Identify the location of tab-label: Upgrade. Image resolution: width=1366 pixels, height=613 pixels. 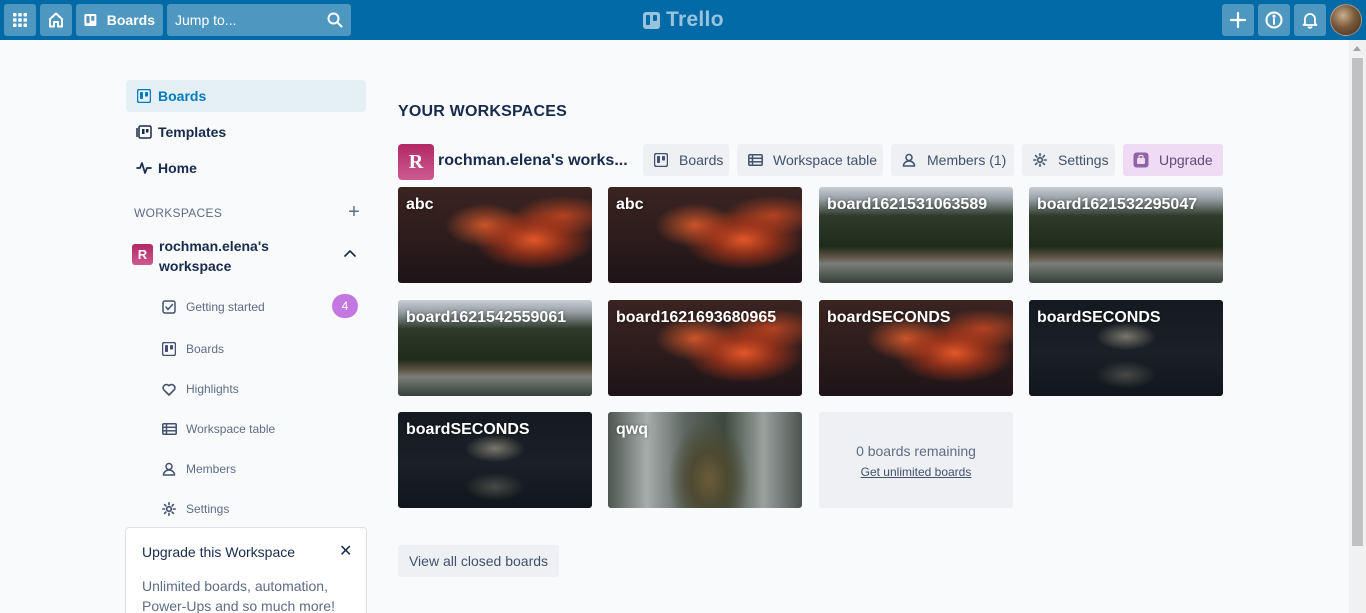
(1186, 160).